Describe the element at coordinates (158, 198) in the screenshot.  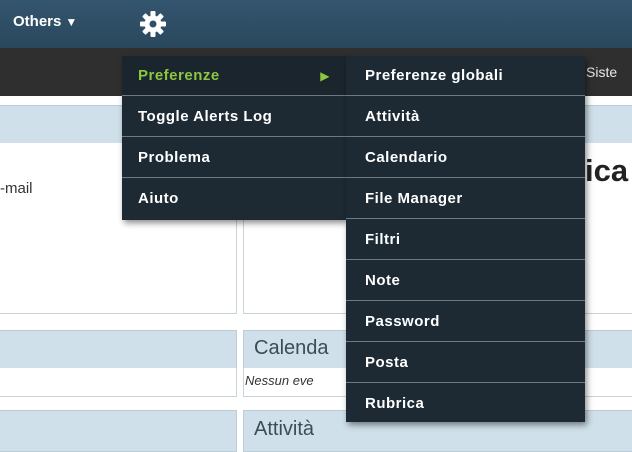
I see `menu-item-label: Aiuto` at that location.